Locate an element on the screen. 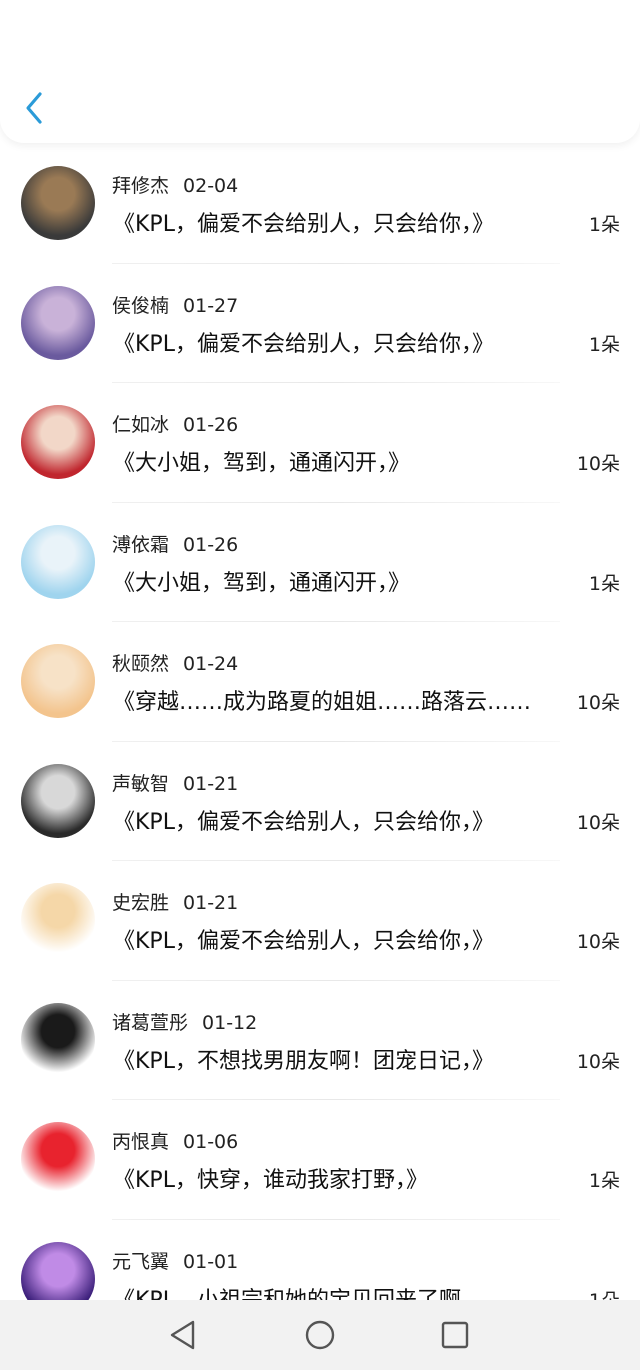 The width and height of the screenshot is (640, 1370). triangle-back-icon is located at coordinates (182, 1335).